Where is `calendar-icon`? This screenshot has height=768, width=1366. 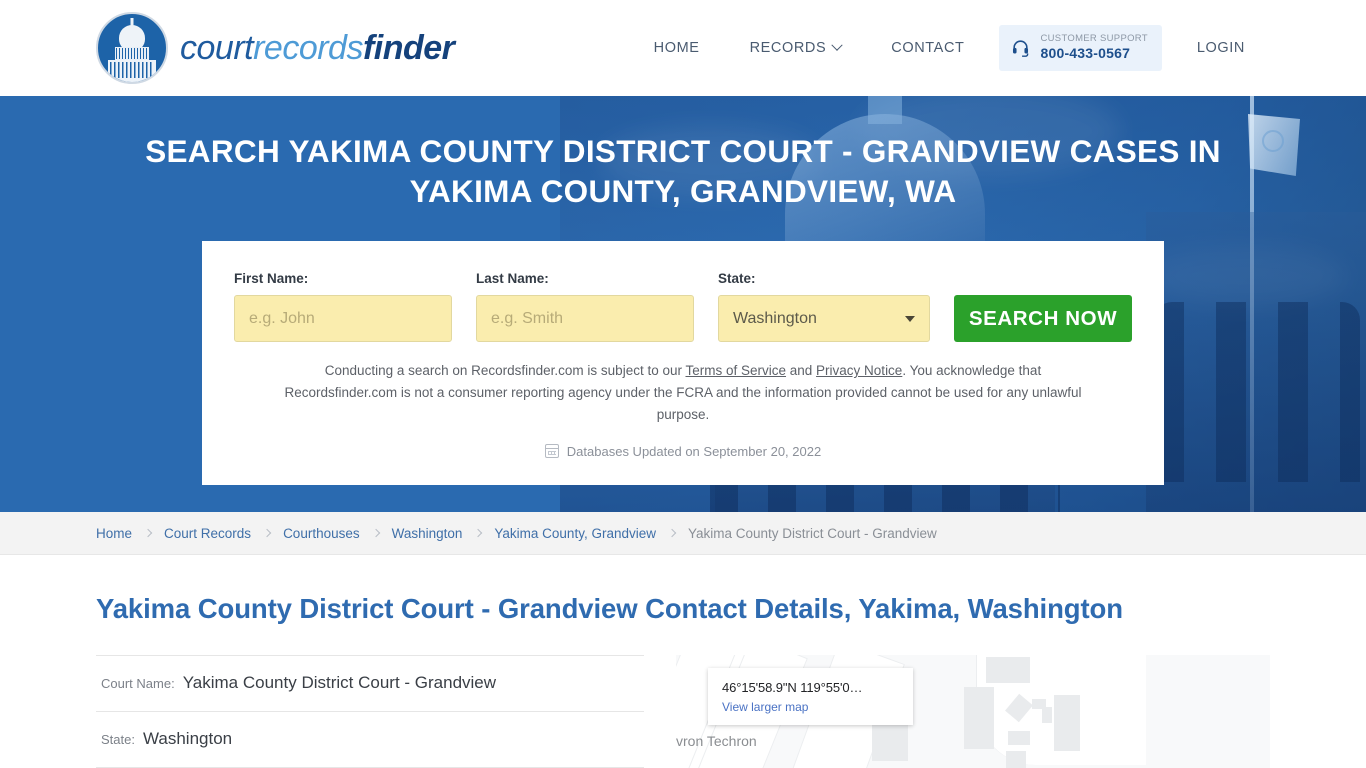 calendar-icon is located at coordinates (551, 451).